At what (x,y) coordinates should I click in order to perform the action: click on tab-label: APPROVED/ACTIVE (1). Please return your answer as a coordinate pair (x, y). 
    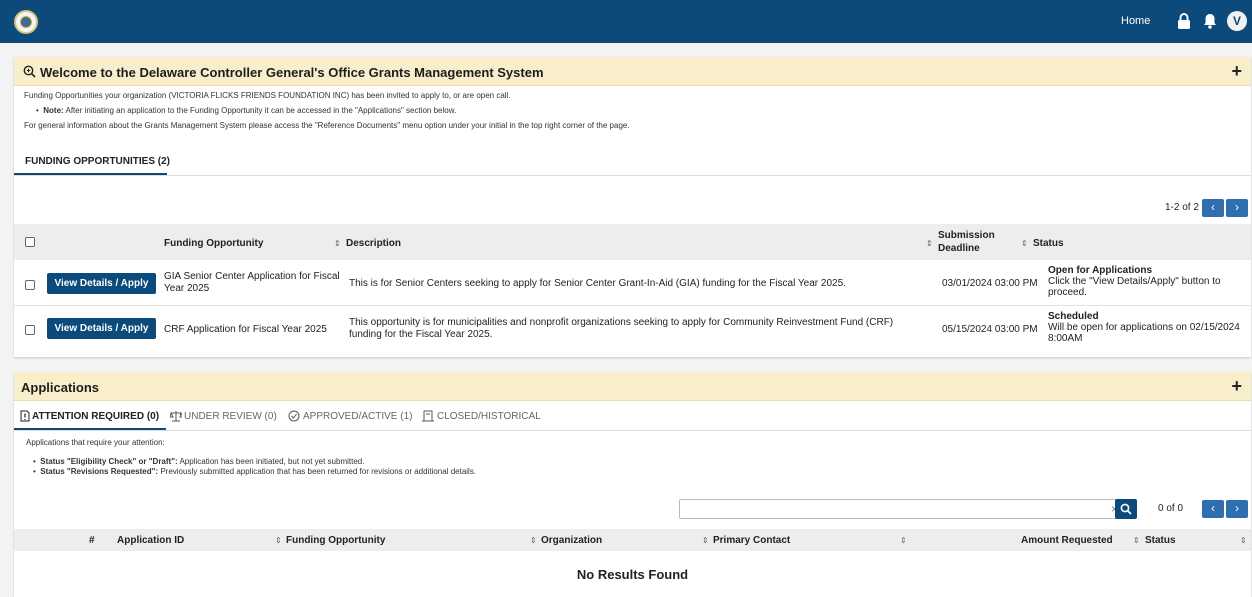
    Looking at the image, I should click on (358, 416).